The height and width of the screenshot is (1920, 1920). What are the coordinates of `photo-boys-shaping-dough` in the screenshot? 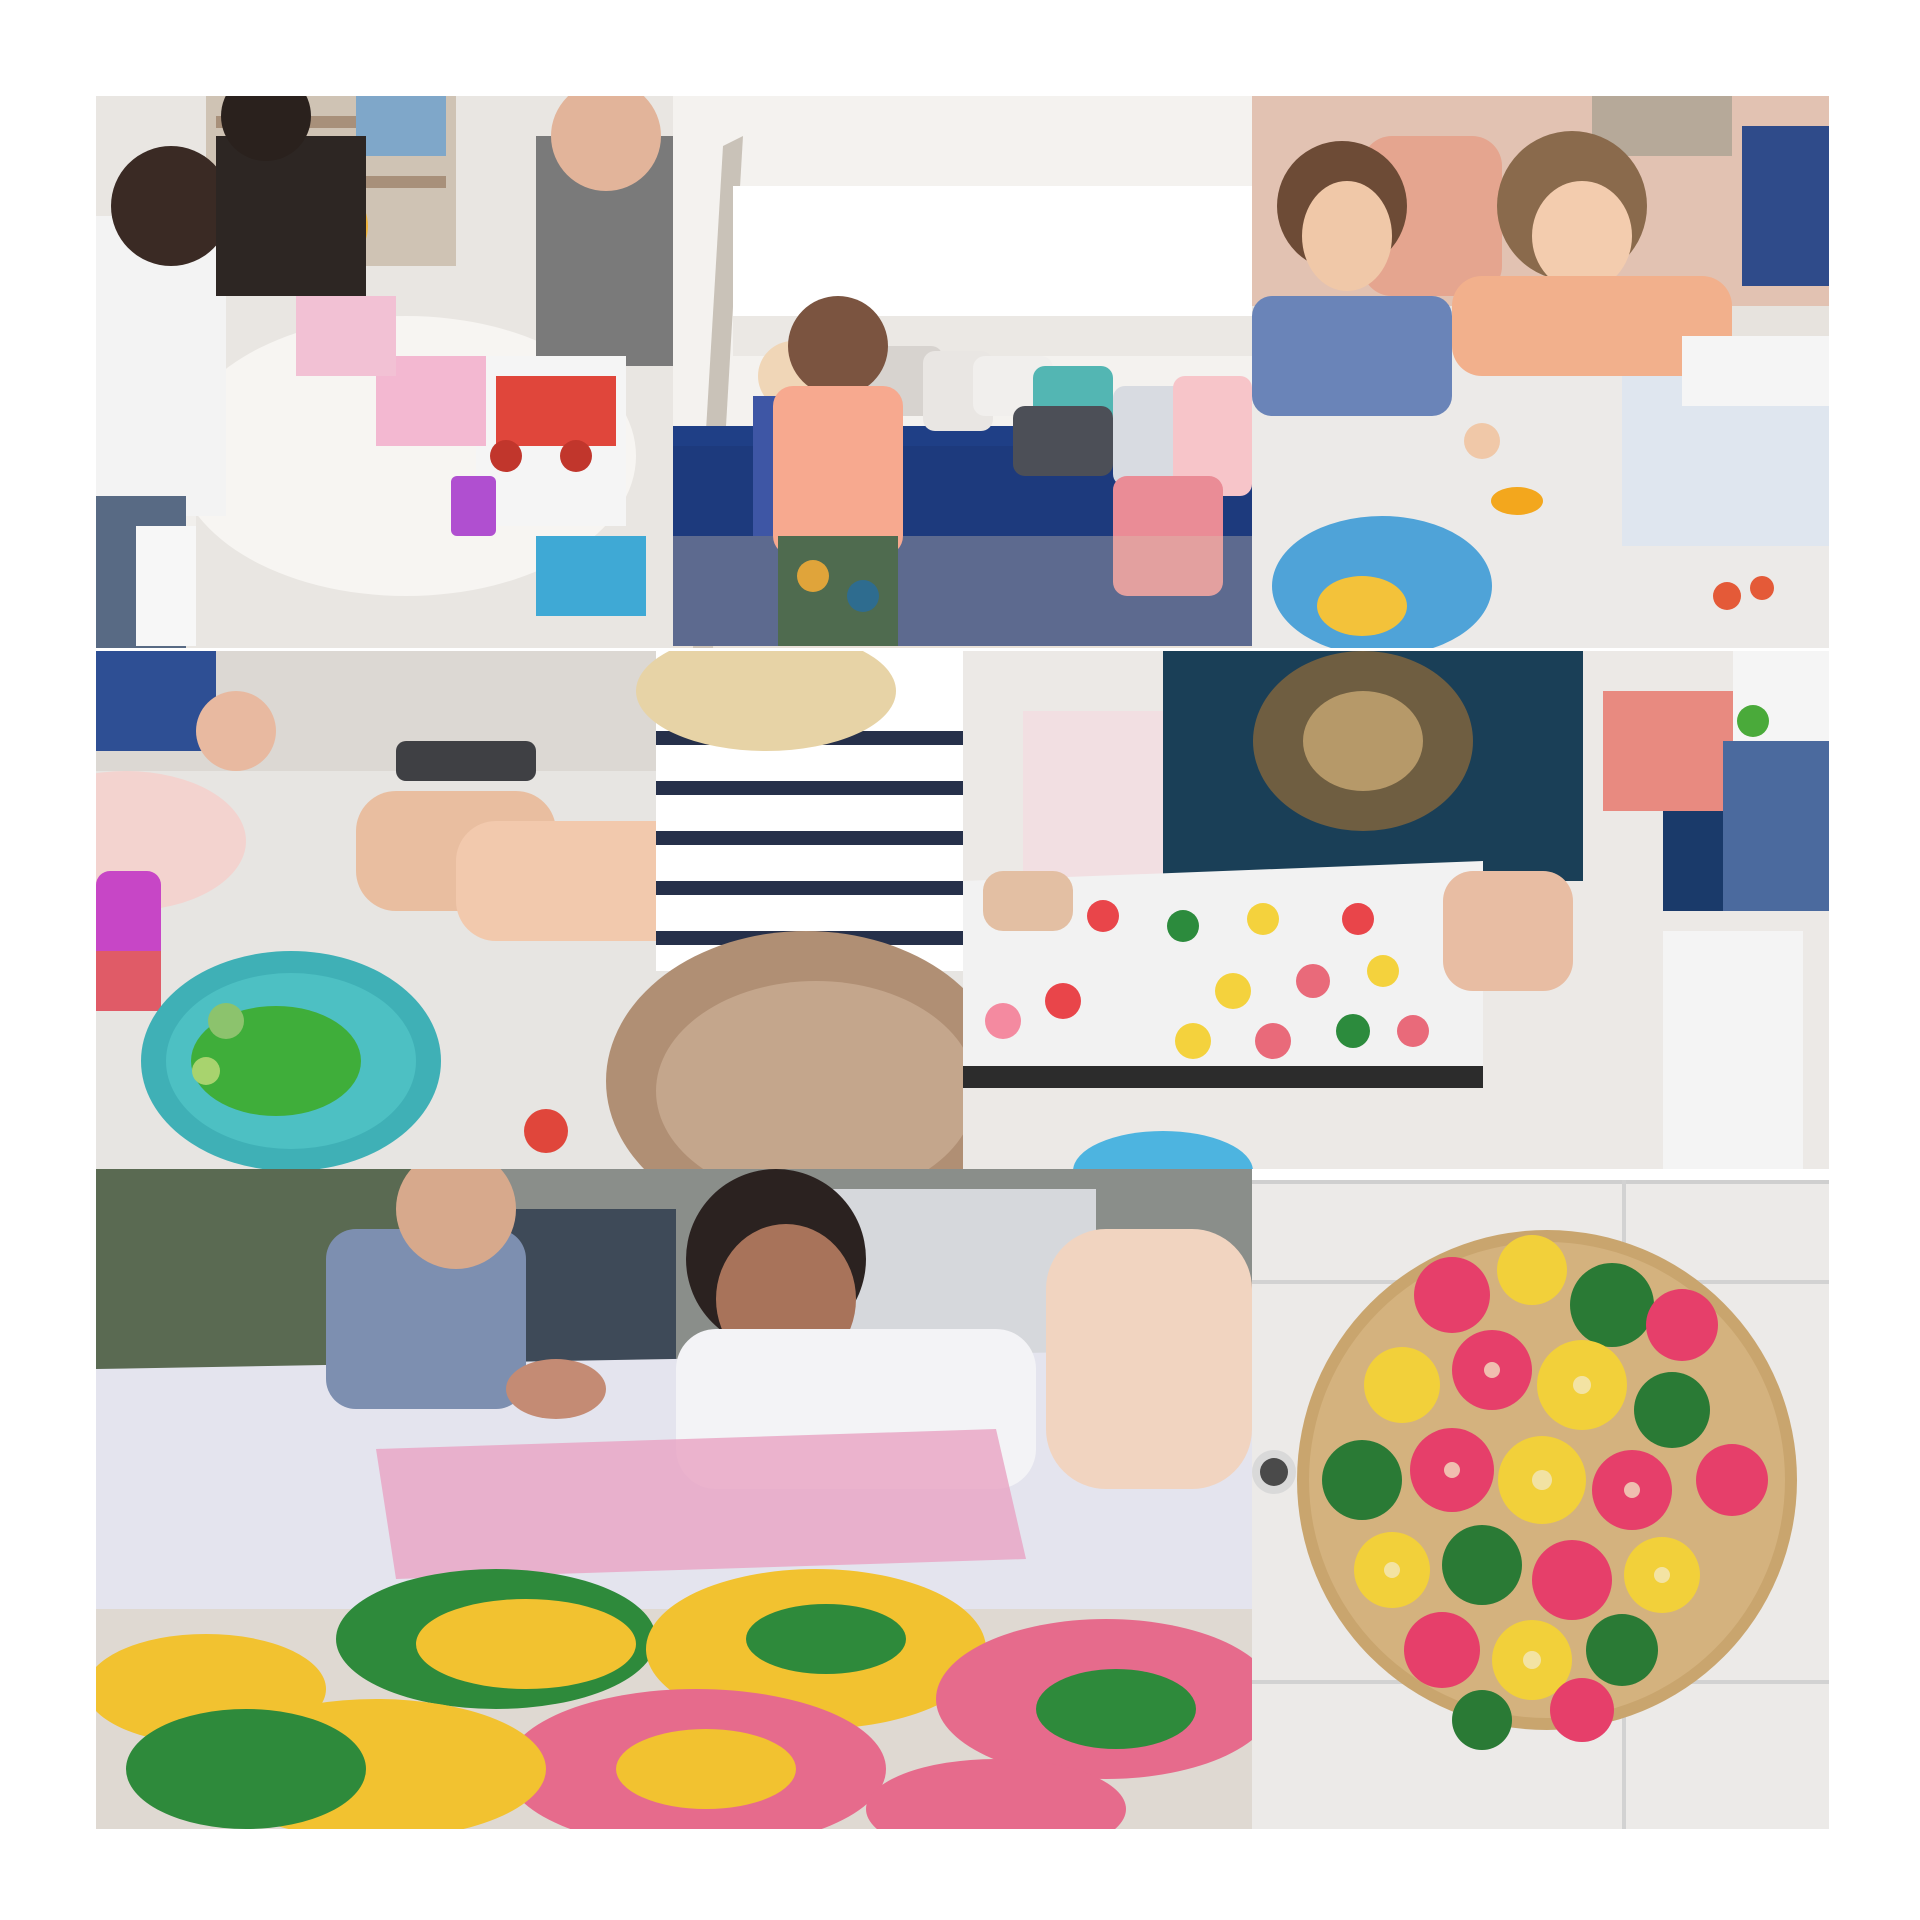 It's located at (1540, 372).